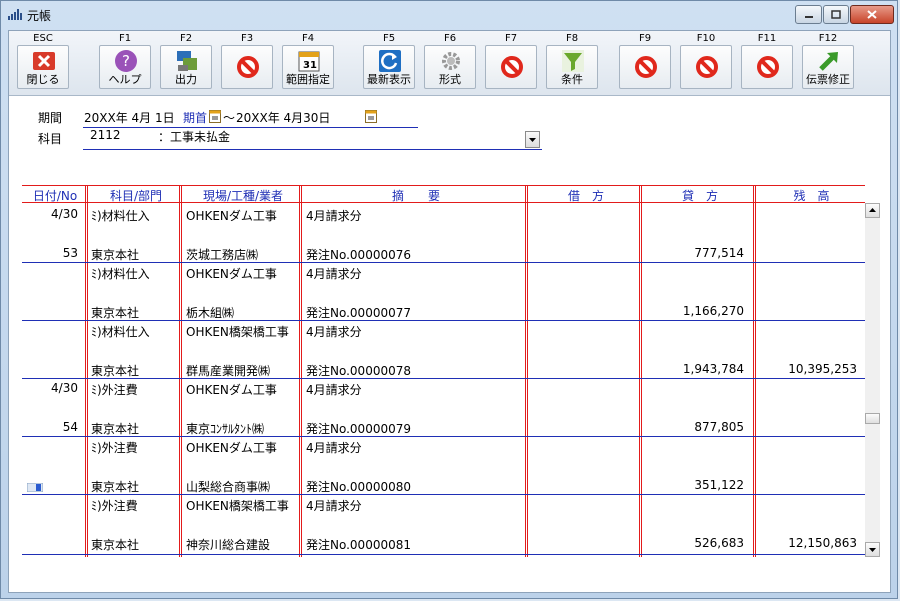 Image resolution: width=900 pixels, height=601 pixels. Describe the element at coordinates (699, 196) in the screenshot. I see `header-credit: 貸 方` at that location.